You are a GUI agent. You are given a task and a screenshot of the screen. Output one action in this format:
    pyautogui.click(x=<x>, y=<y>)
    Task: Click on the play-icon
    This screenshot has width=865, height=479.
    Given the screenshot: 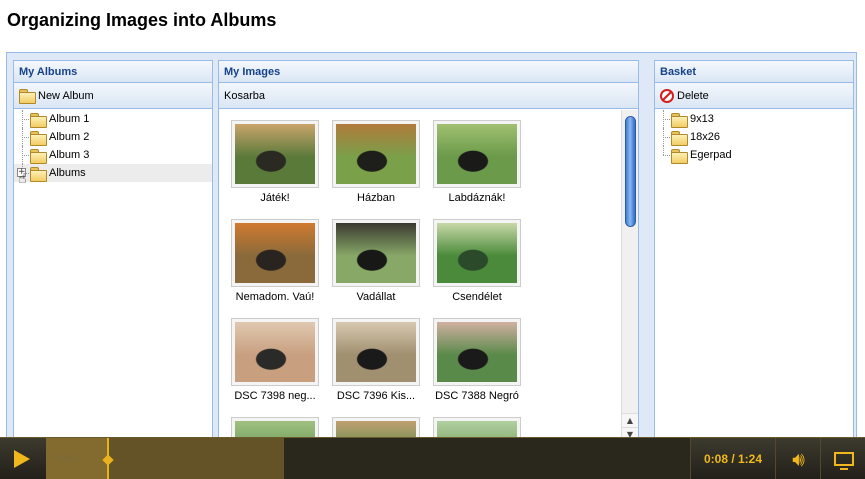 What is the action you would take?
    pyautogui.click(x=22, y=459)
    